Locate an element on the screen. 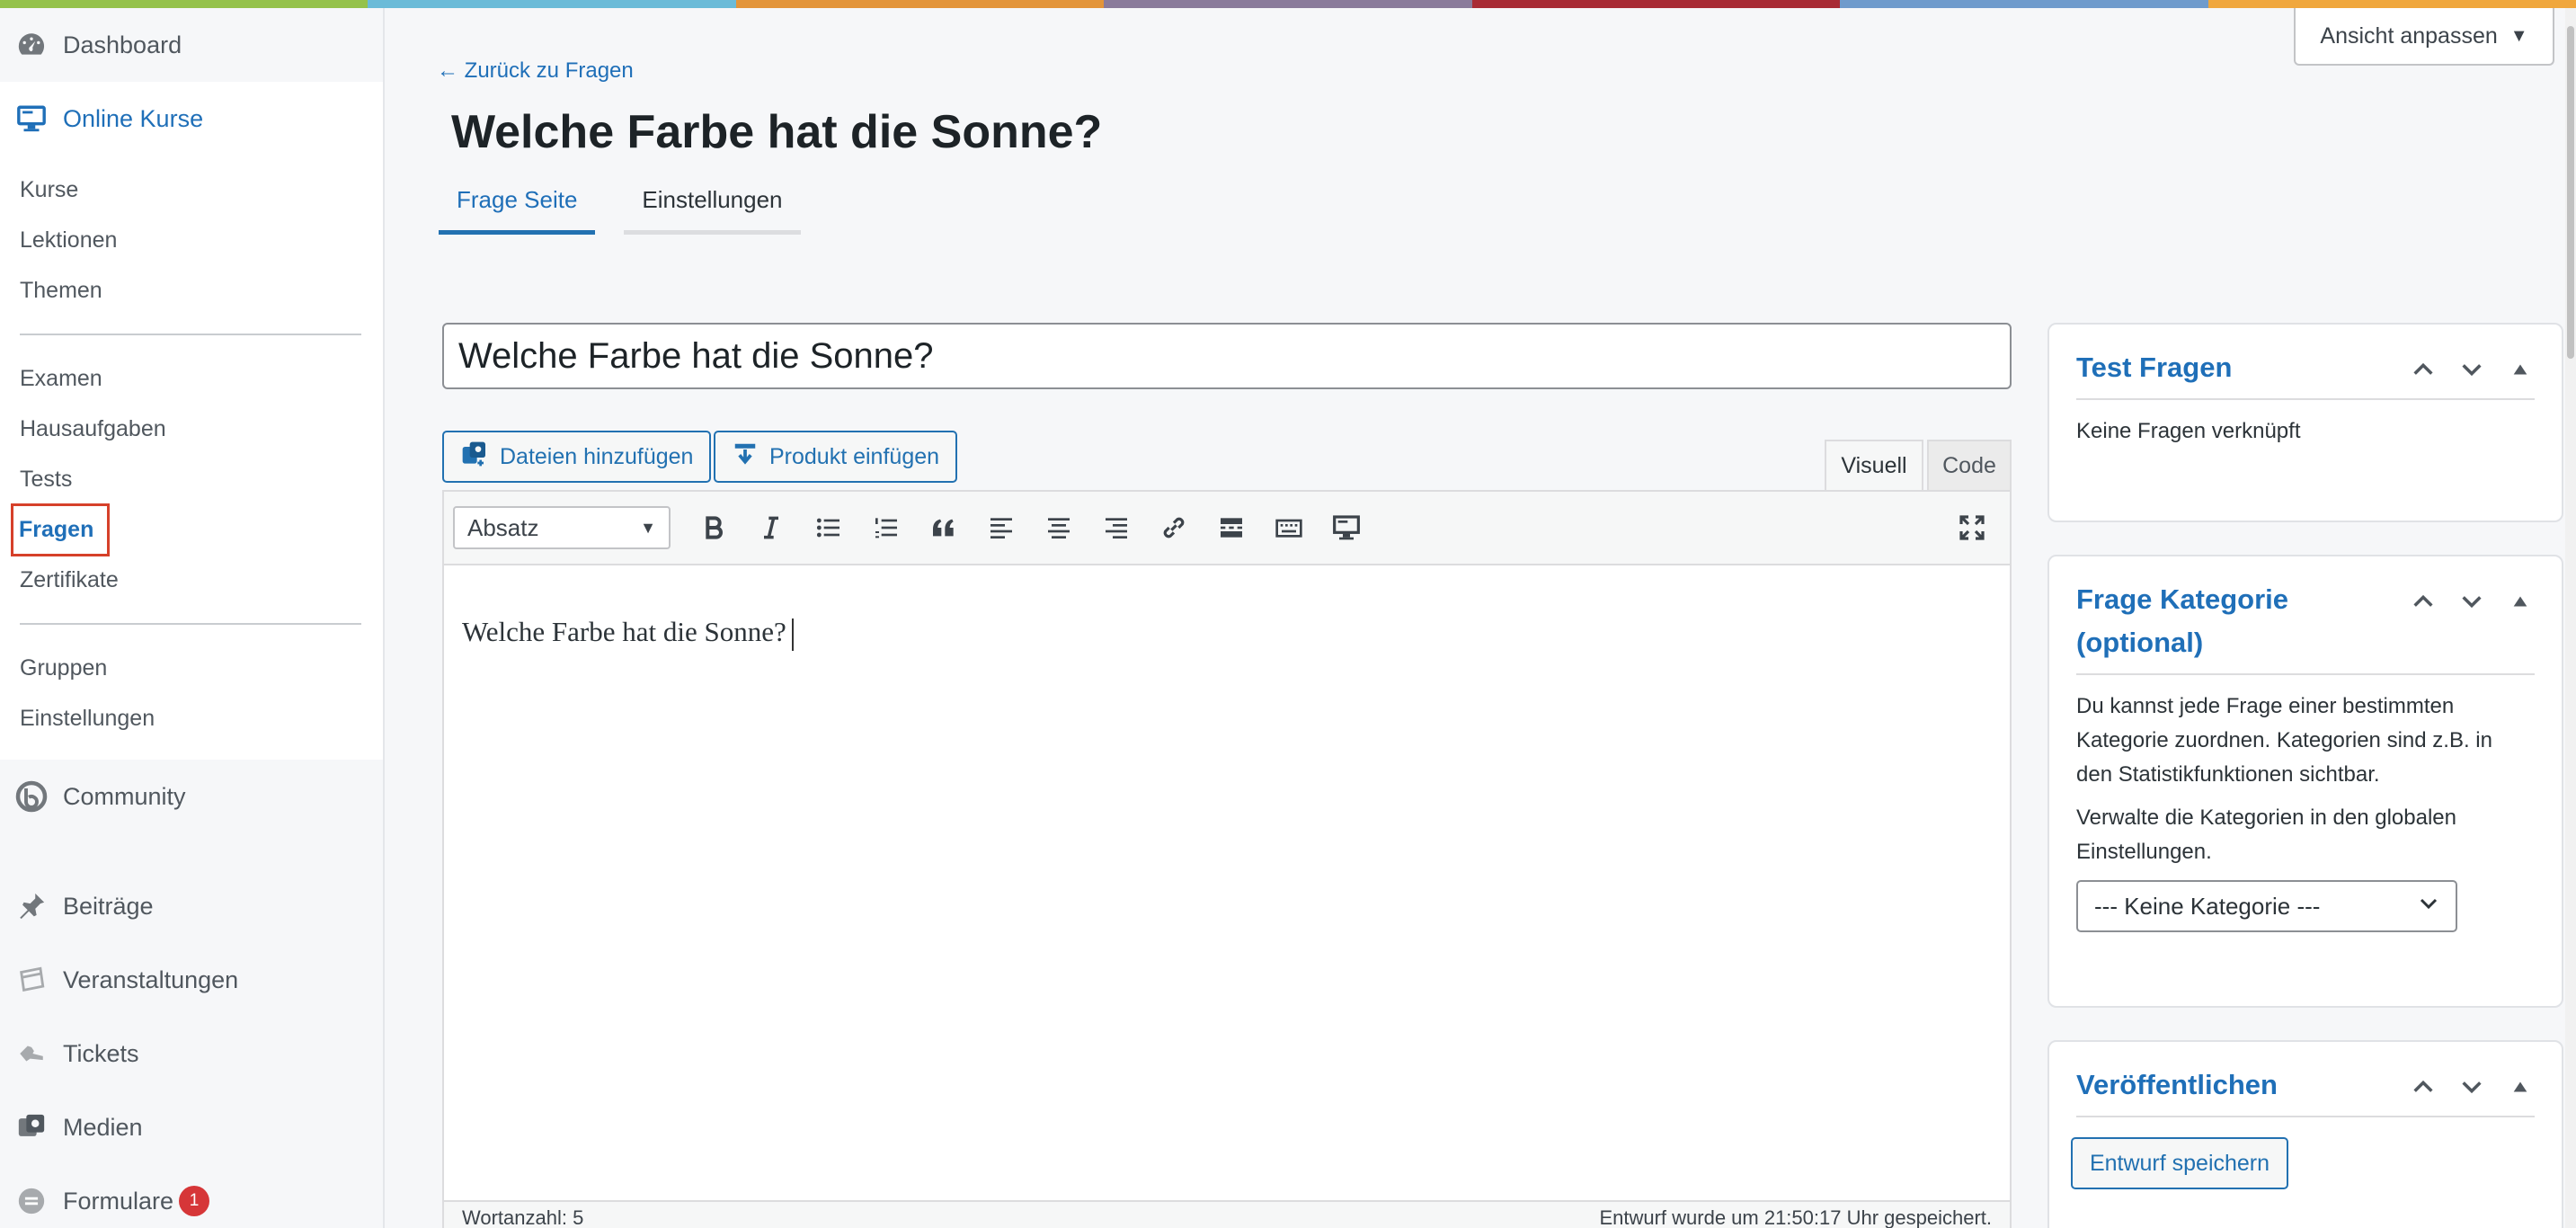  download-icon is located at coordinates (745, 457).